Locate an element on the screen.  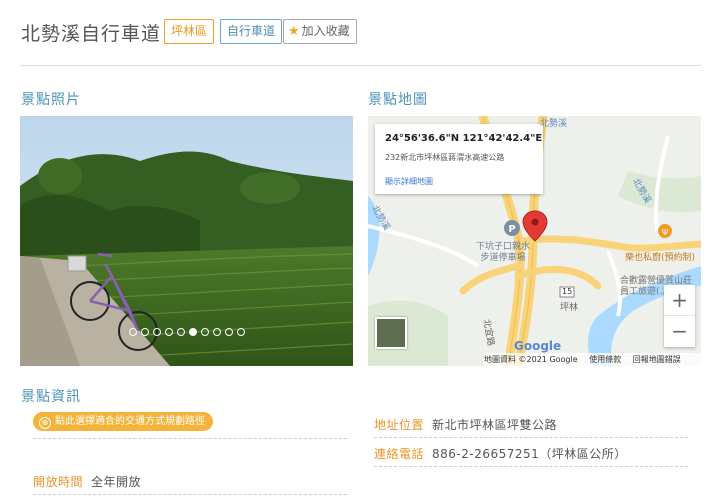
town-label: 坪林 is located at coordinates (569, 308).